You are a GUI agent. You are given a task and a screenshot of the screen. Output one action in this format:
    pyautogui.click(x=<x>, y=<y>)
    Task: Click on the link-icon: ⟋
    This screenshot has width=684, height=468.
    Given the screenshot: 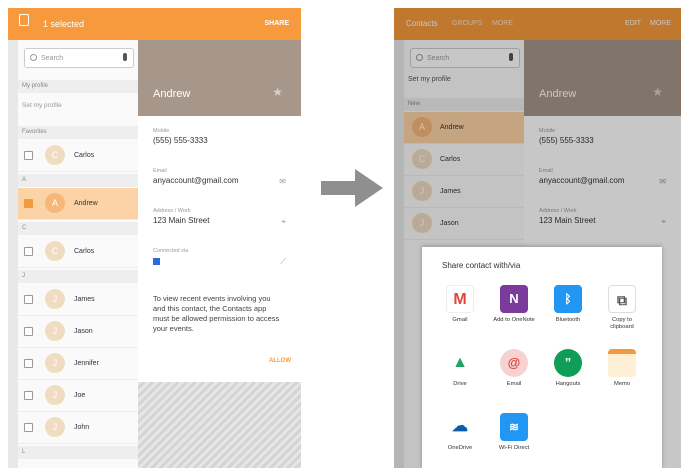 What is the action you would take?
    pyautogui.click(x=283, y=261)
    